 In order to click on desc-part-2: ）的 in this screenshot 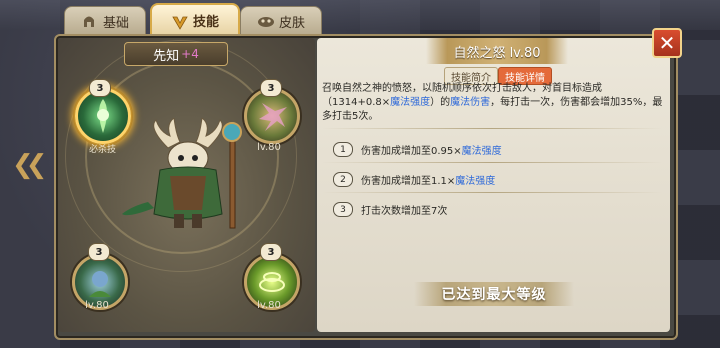, I will do `click(440, 102)`.